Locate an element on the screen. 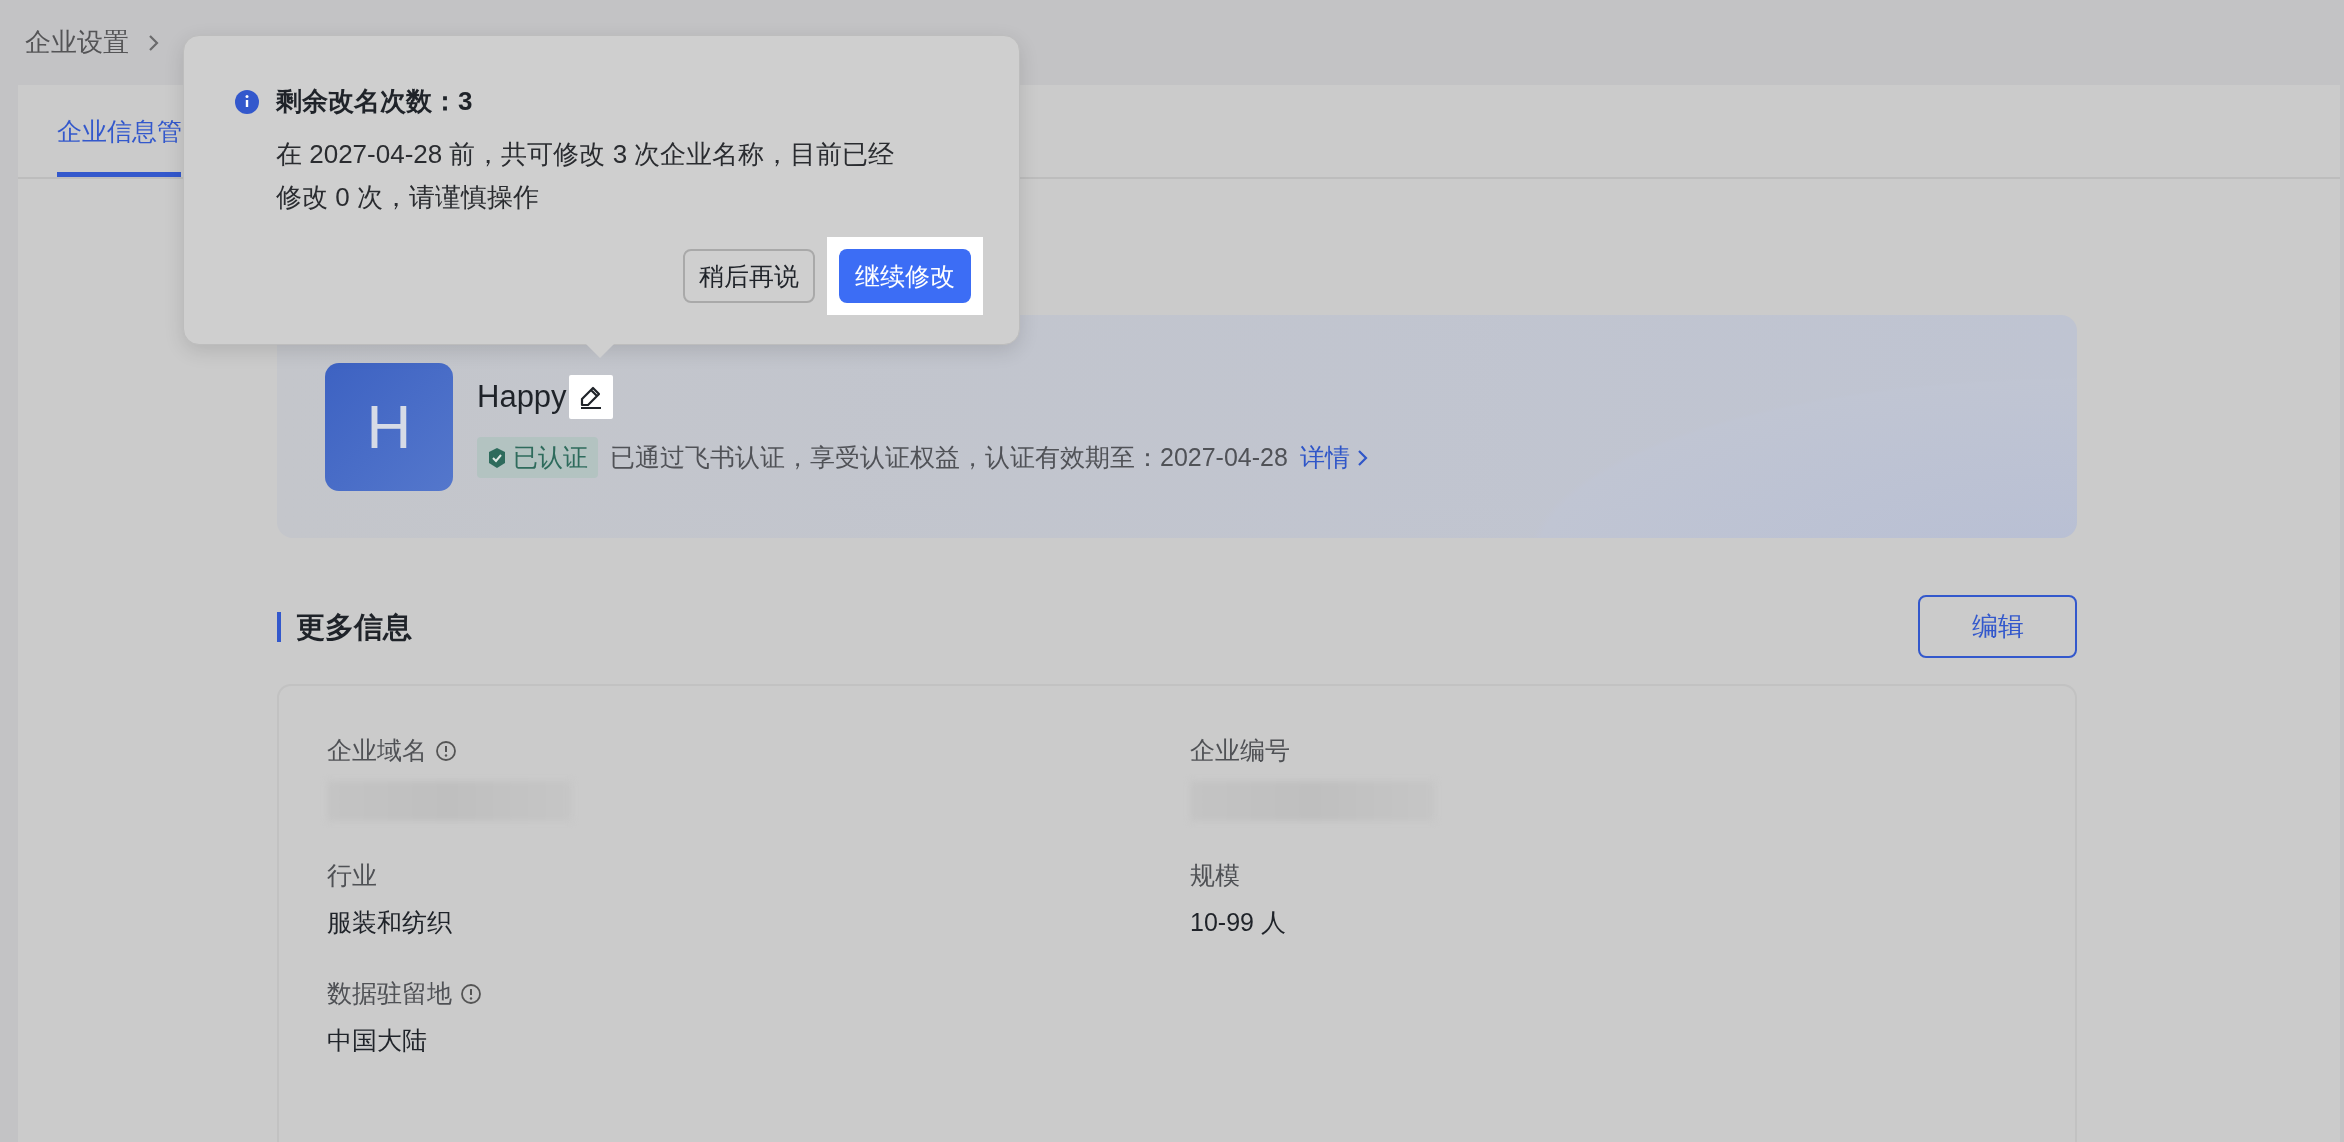  field-label: 企业域名 is located at coordinates (377, 750).